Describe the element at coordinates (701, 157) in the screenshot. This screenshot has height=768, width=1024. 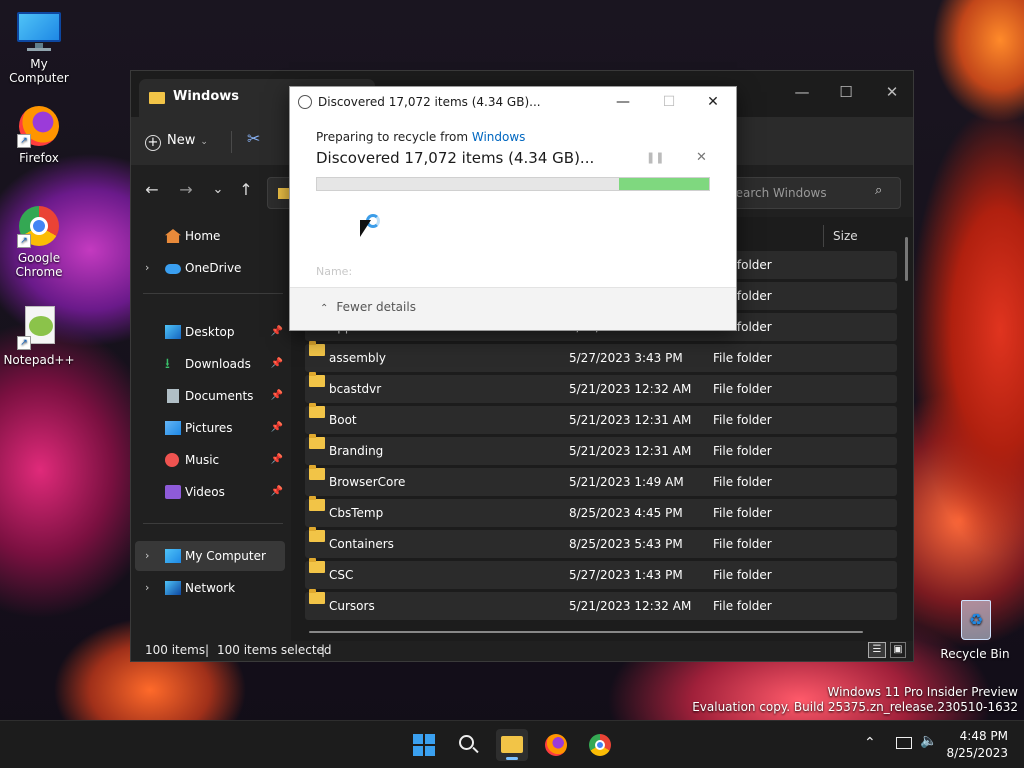
I see `cancel-icon: ✕` at that location.